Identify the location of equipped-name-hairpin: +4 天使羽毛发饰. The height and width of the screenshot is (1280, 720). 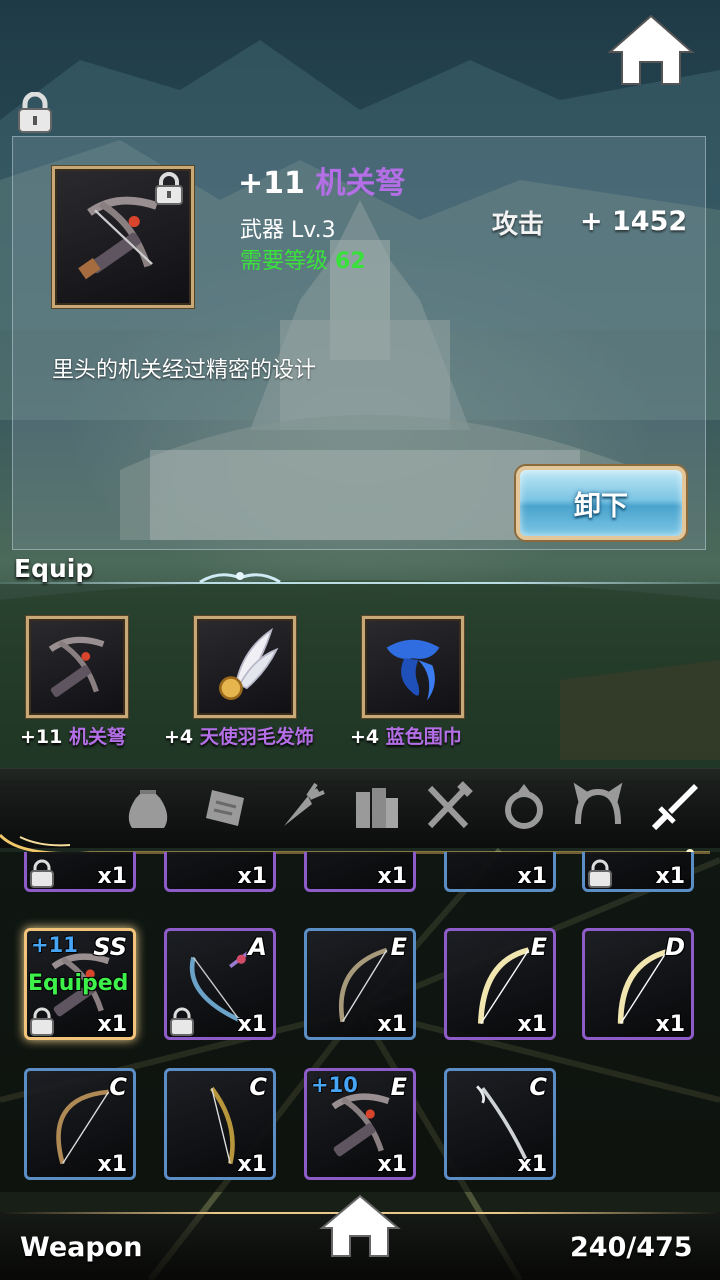
(239, 735).